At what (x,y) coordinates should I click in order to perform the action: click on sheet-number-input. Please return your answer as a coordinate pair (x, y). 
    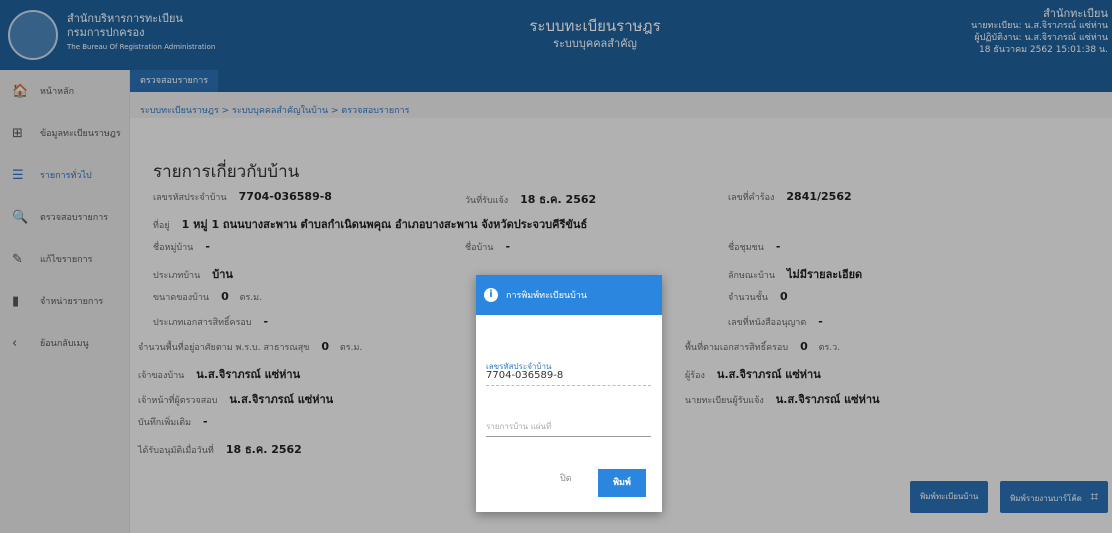
    Looking at the image, I should click on (568, 427).